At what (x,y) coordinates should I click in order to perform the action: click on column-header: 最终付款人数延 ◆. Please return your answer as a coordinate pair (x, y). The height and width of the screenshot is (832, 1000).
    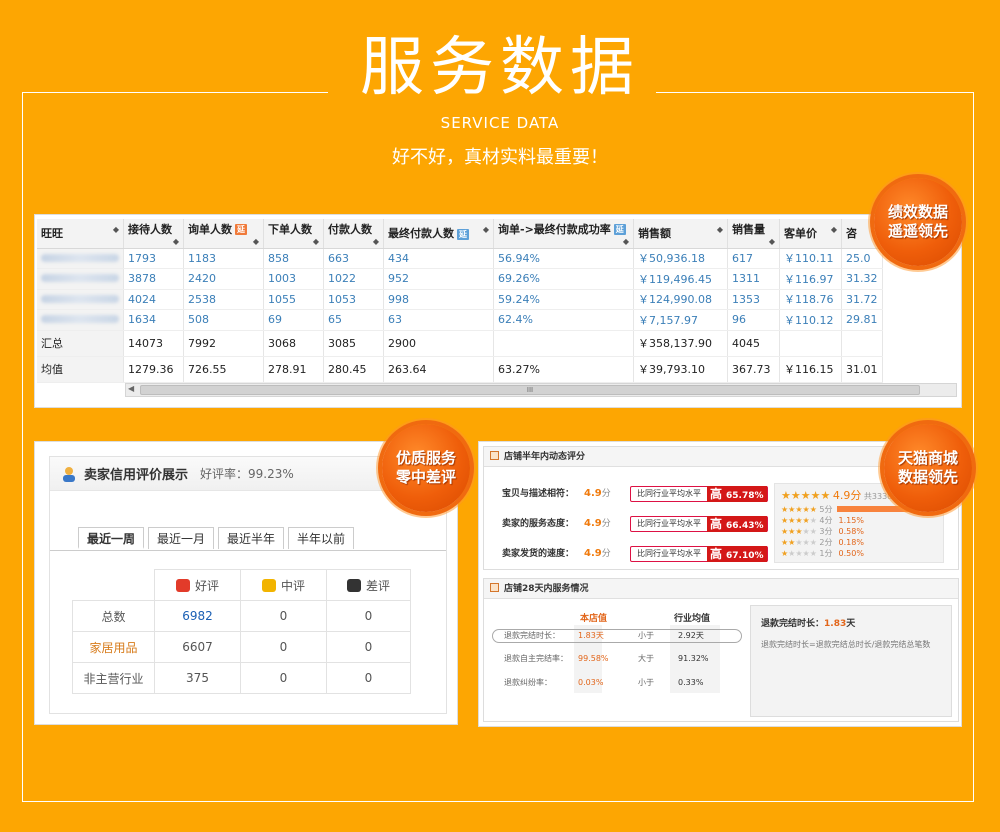
    Looking at the image, I should click on (438, 234).